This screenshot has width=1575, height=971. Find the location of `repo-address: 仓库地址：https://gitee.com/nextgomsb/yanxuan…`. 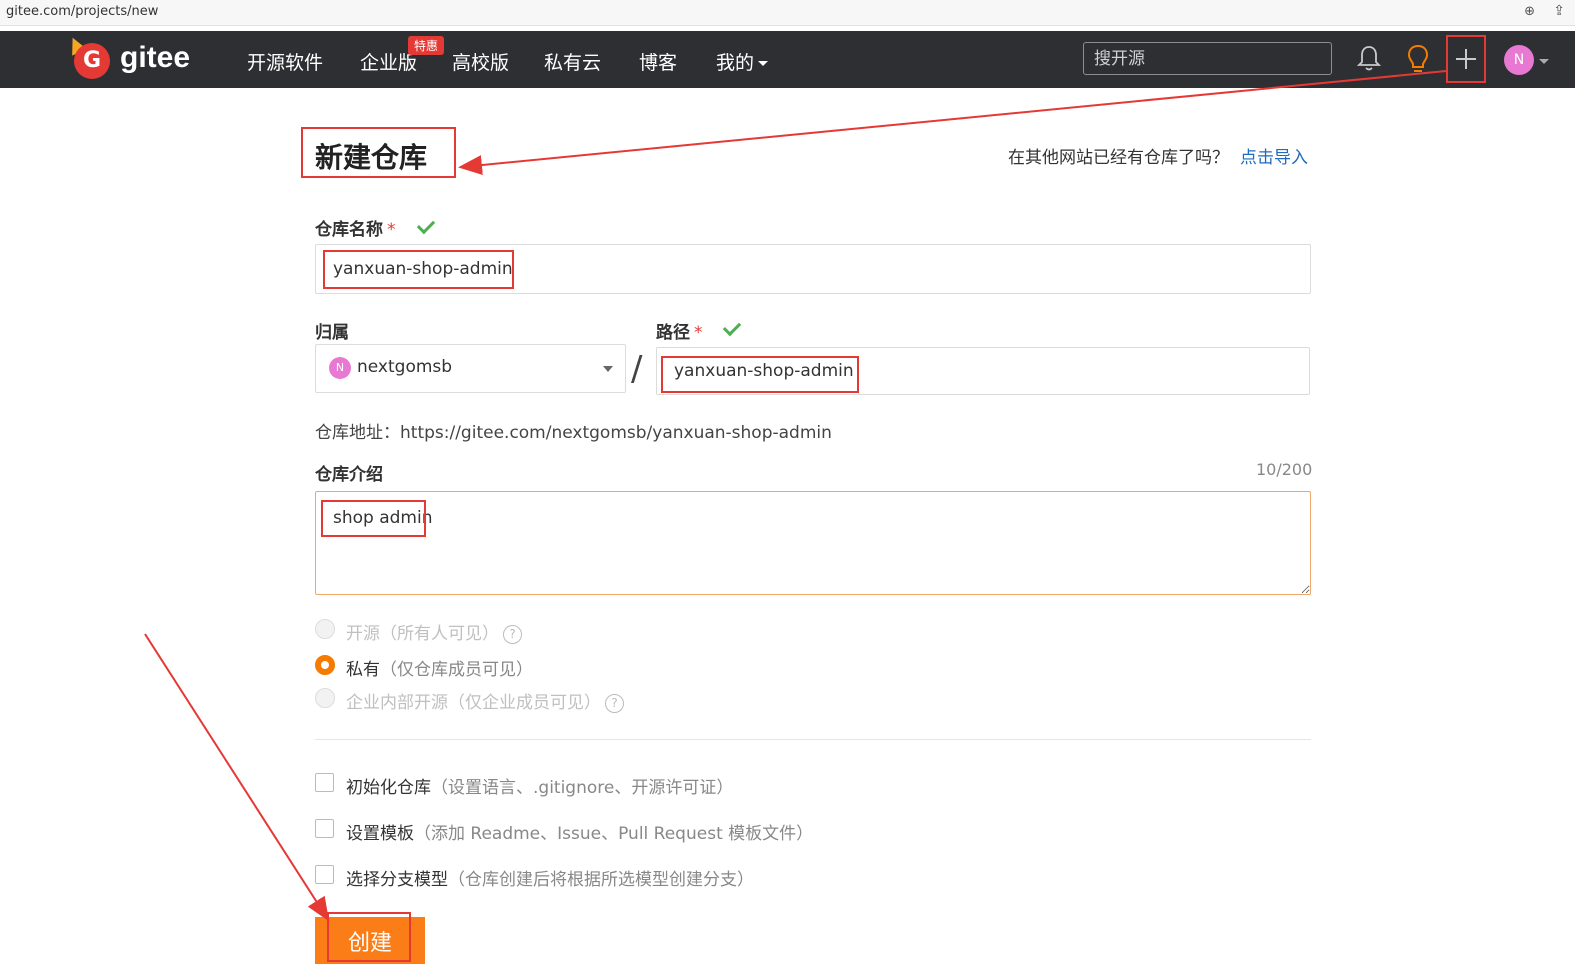

repo-address: 仓库地址：https://gitee.com/nextgomsb/yanxuan… is located at coordinates (573, 430).